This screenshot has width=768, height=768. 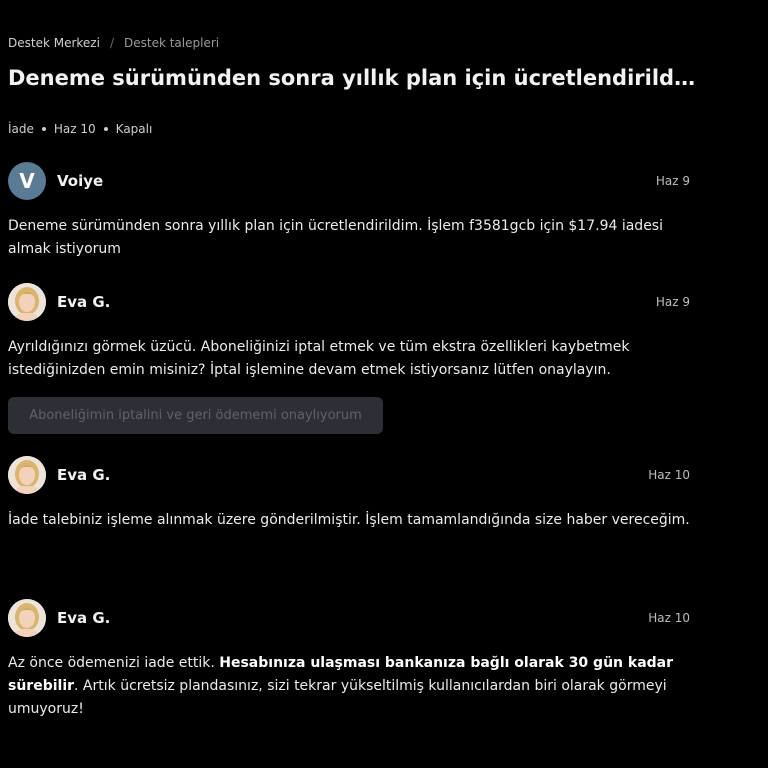 I want to click on breadcrumb-tickets-link: Destek talepleri, so click(x=171, y=43).